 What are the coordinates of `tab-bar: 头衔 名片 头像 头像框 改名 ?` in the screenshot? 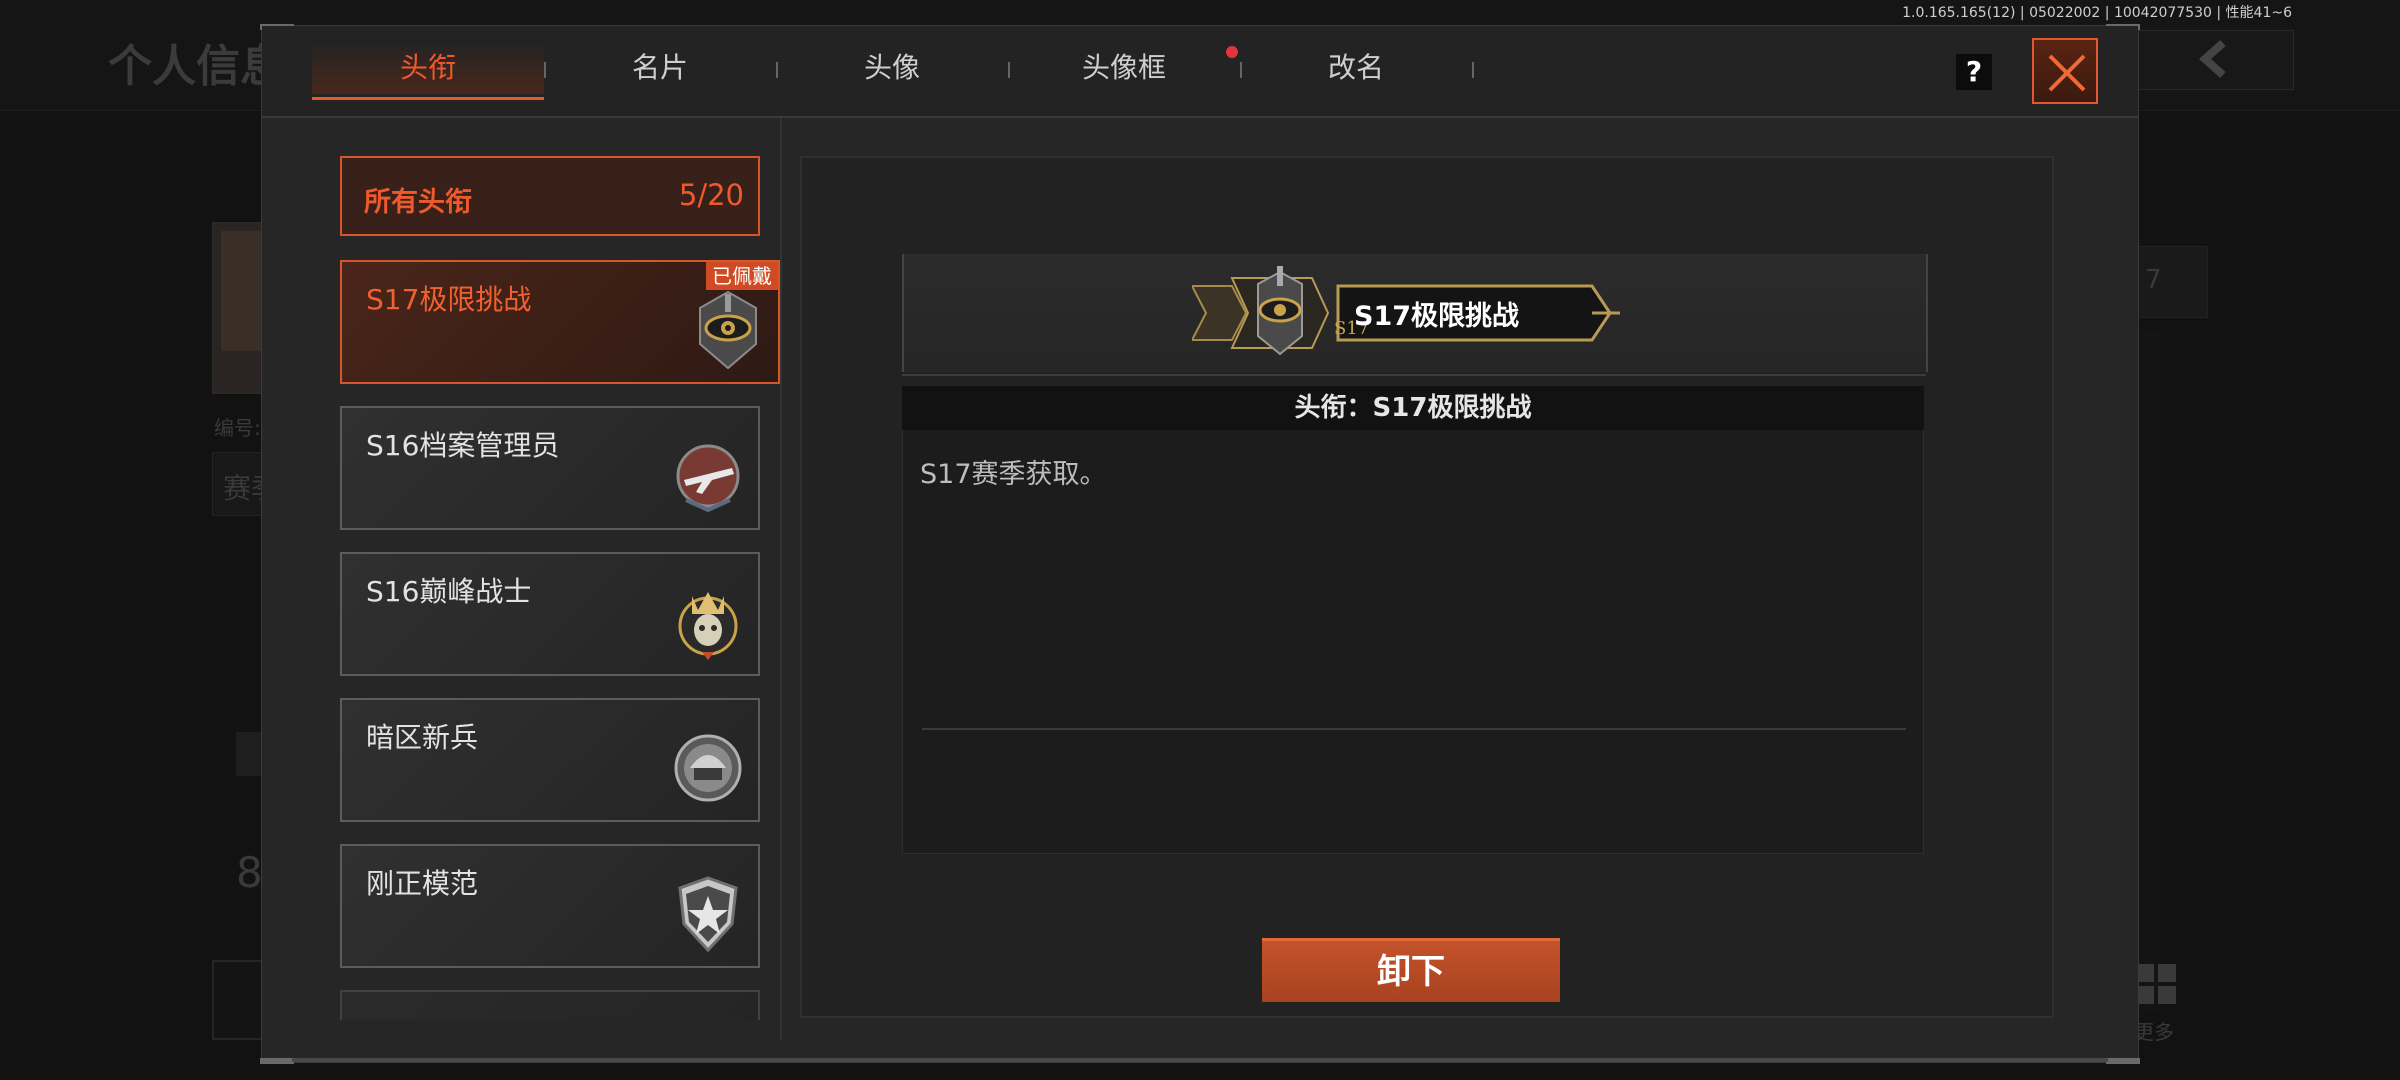 It's located at (1200, 72).